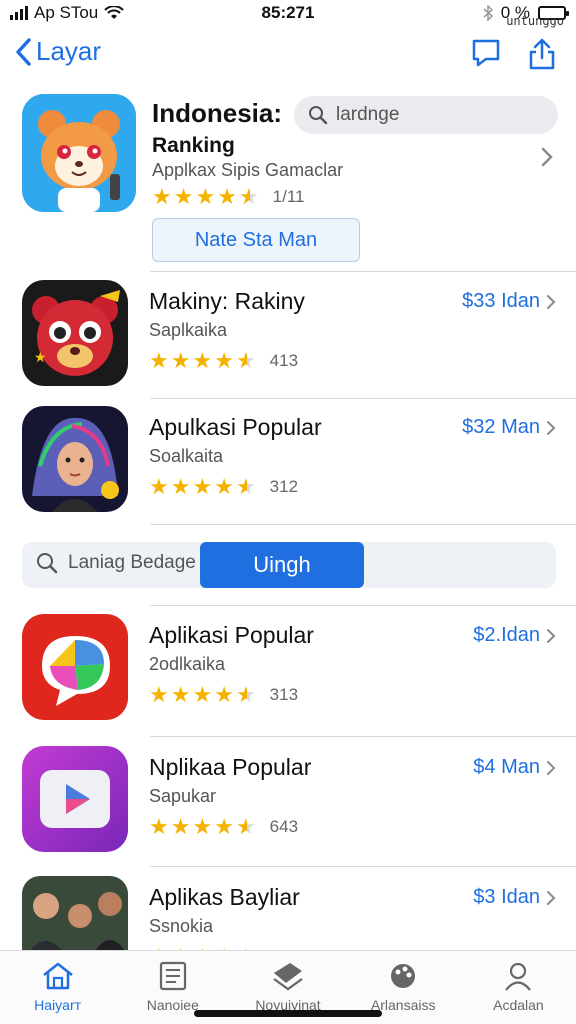 The height and width of the screenshot is (1024, 576). Describe the element at coordinates (288, 1013) in the screenshot. I see `home-indicator` at that location.